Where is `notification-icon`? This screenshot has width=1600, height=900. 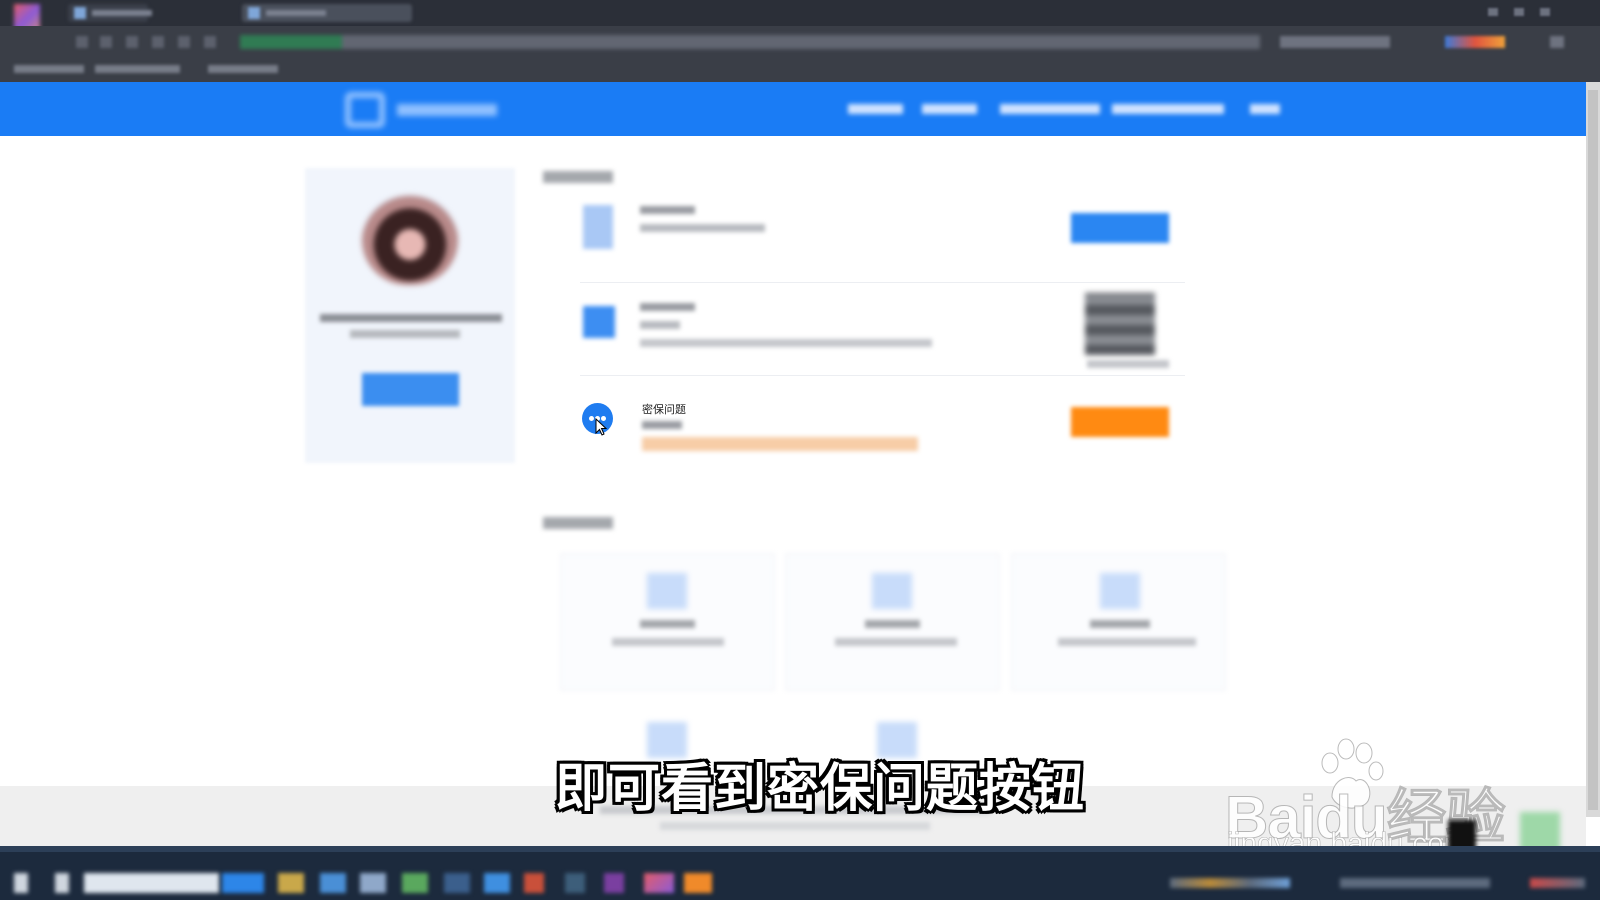 notification-icon is located at coordinates (1557, 883).